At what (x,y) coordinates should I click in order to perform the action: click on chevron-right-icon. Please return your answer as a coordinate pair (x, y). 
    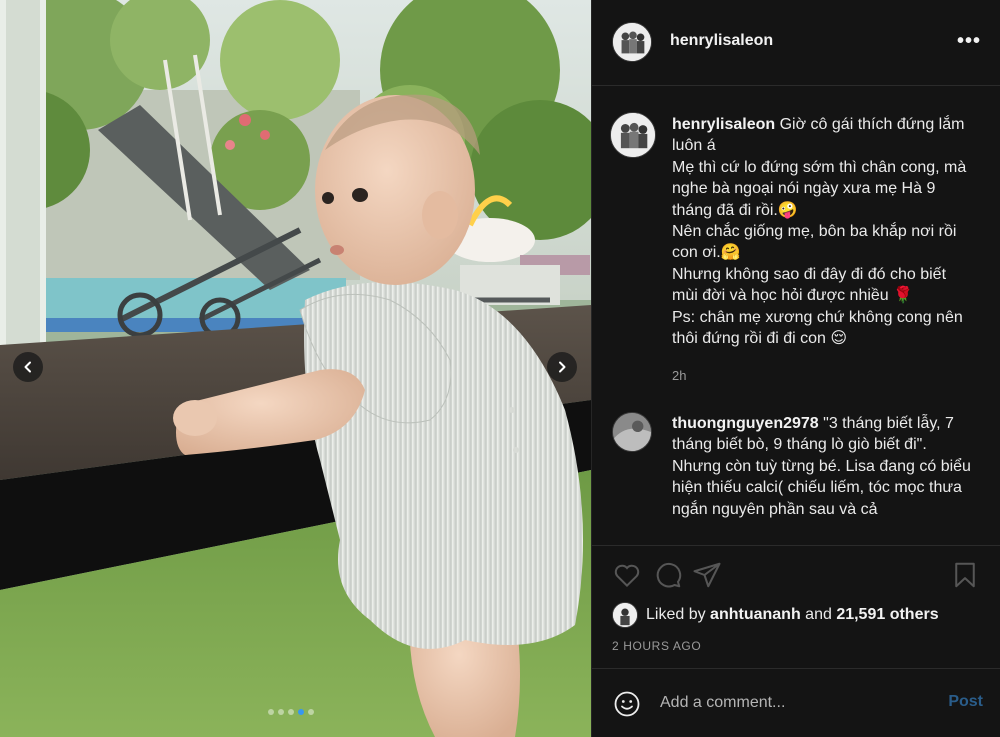
    Looking at the image, I should click on (562, 367).